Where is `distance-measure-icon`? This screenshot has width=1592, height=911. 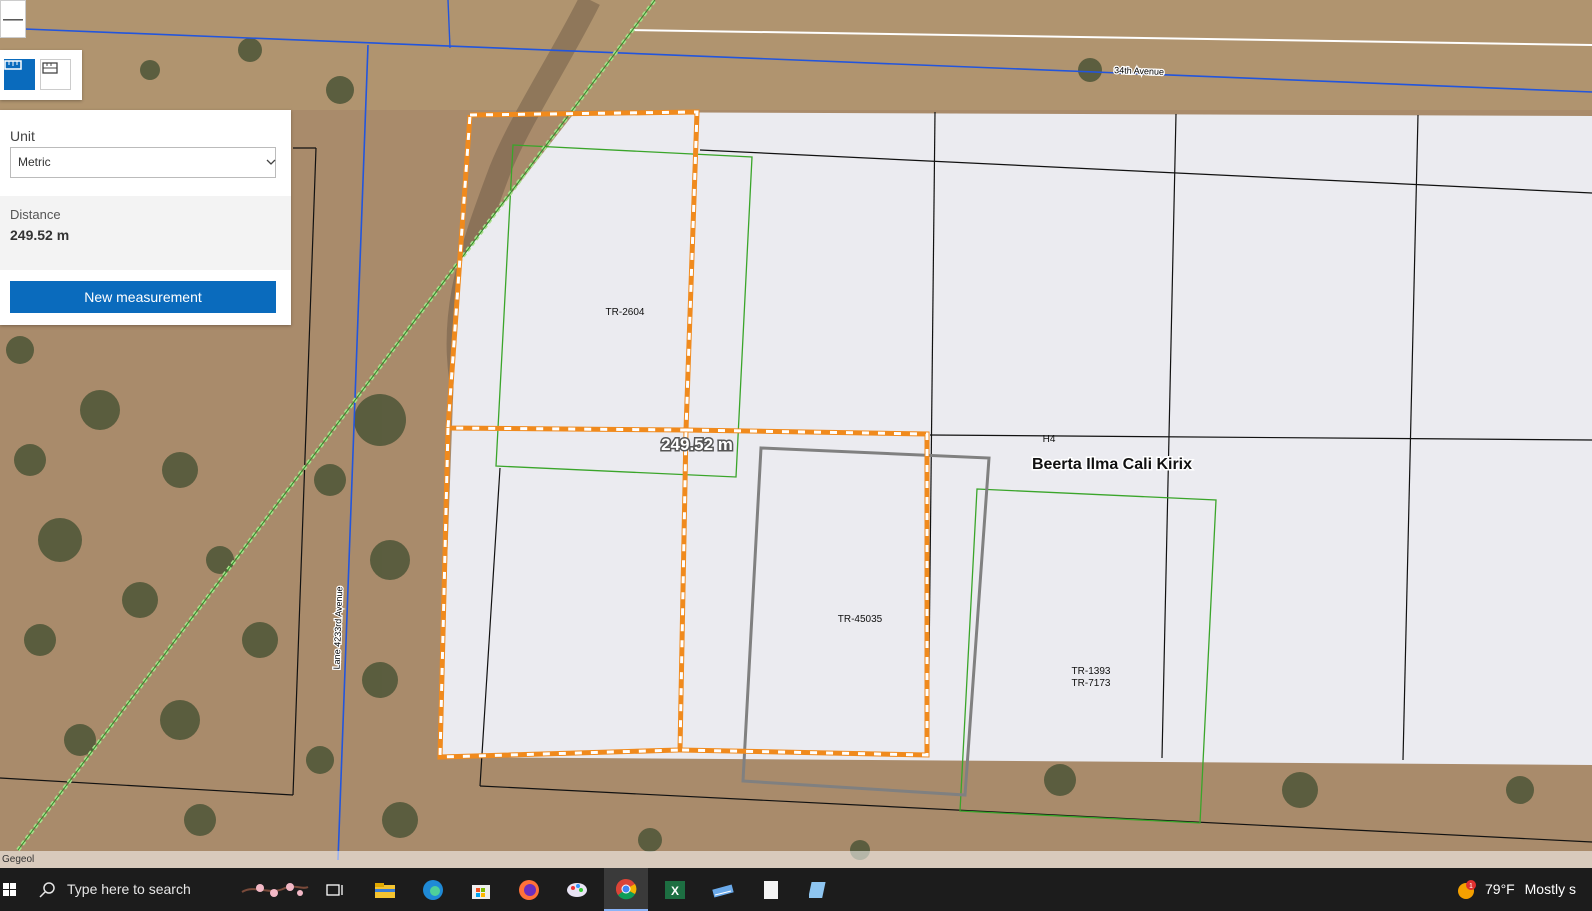 distance-measure-icon is located at coordinates (13, 65).